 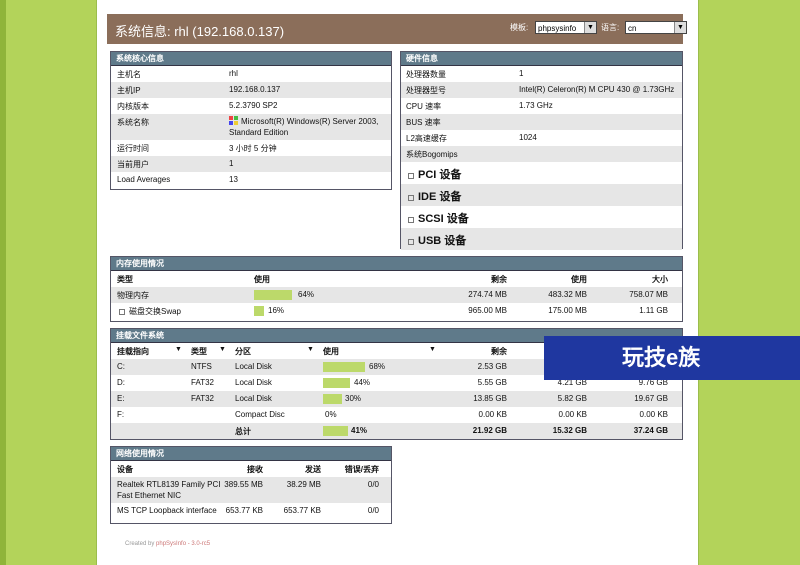 What do you see at coordinates (353, 398) in the screenshot?
I see `usage-percent: 30%` at bounding box center [353, 398].